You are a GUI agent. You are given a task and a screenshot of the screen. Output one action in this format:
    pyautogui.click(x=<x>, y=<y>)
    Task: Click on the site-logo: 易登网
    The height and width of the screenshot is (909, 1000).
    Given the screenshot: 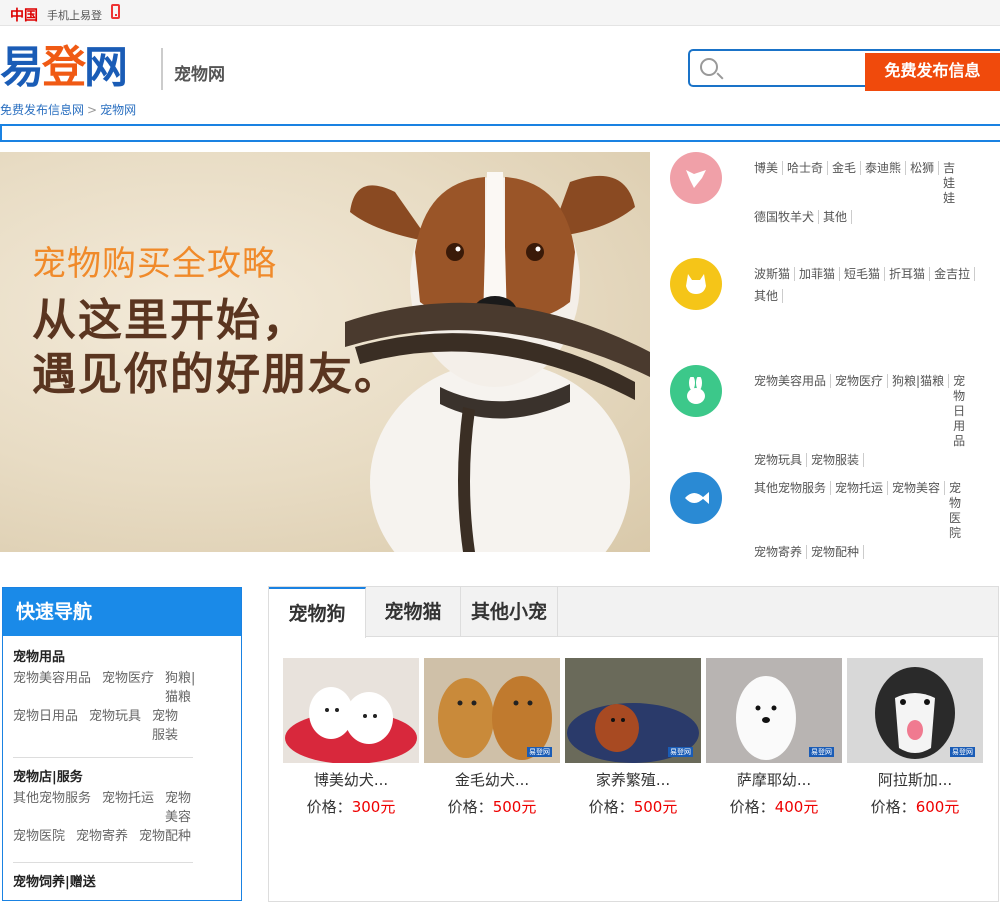 What is the action you would take?
    pyautogui.click(x=64, y=68)
    